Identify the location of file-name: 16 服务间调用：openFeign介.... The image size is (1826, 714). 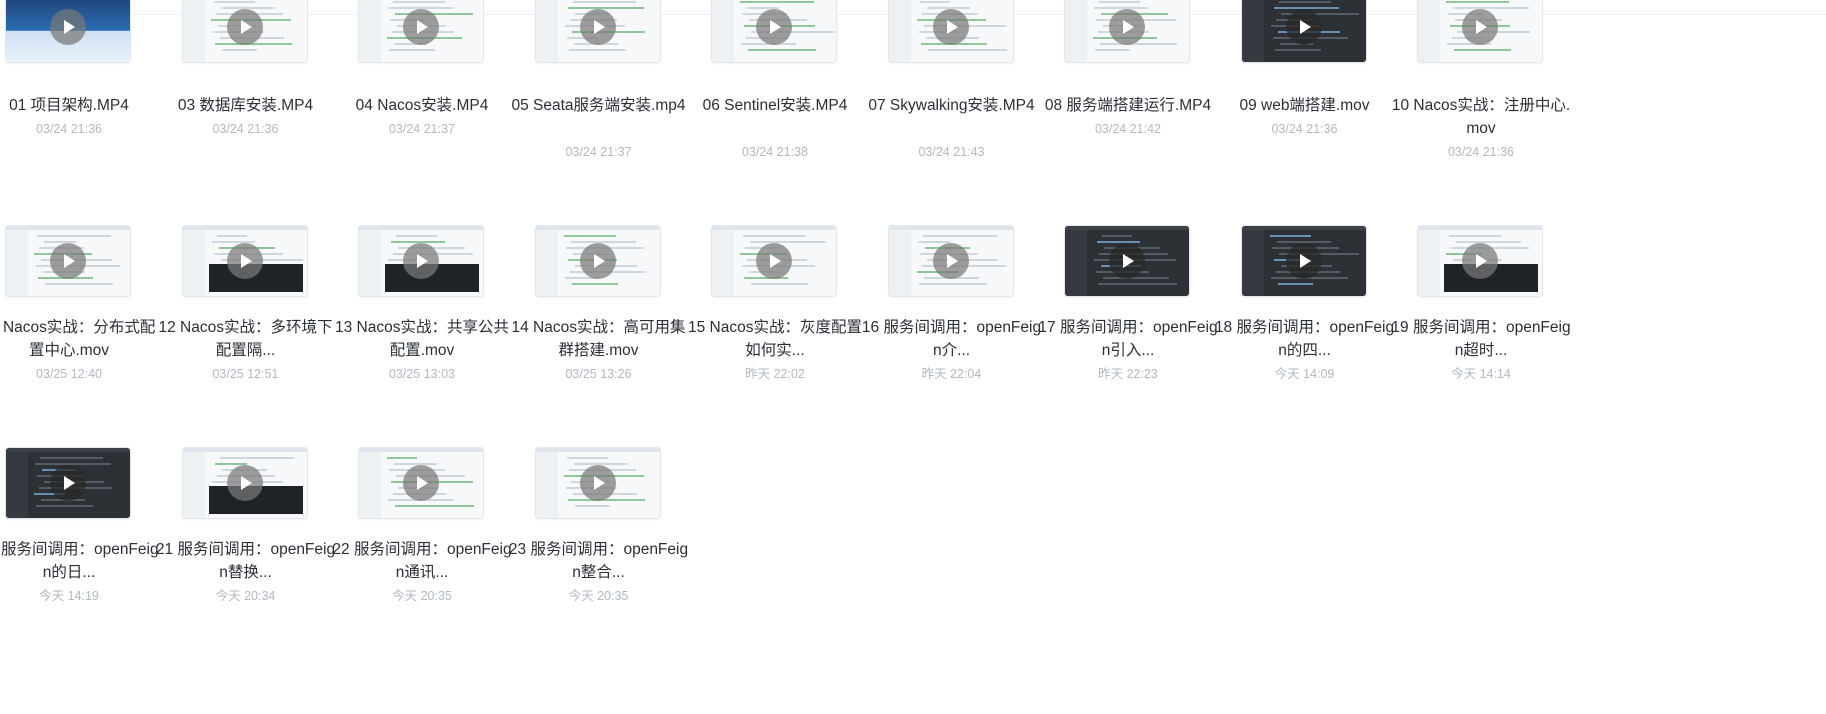
(951, 339).